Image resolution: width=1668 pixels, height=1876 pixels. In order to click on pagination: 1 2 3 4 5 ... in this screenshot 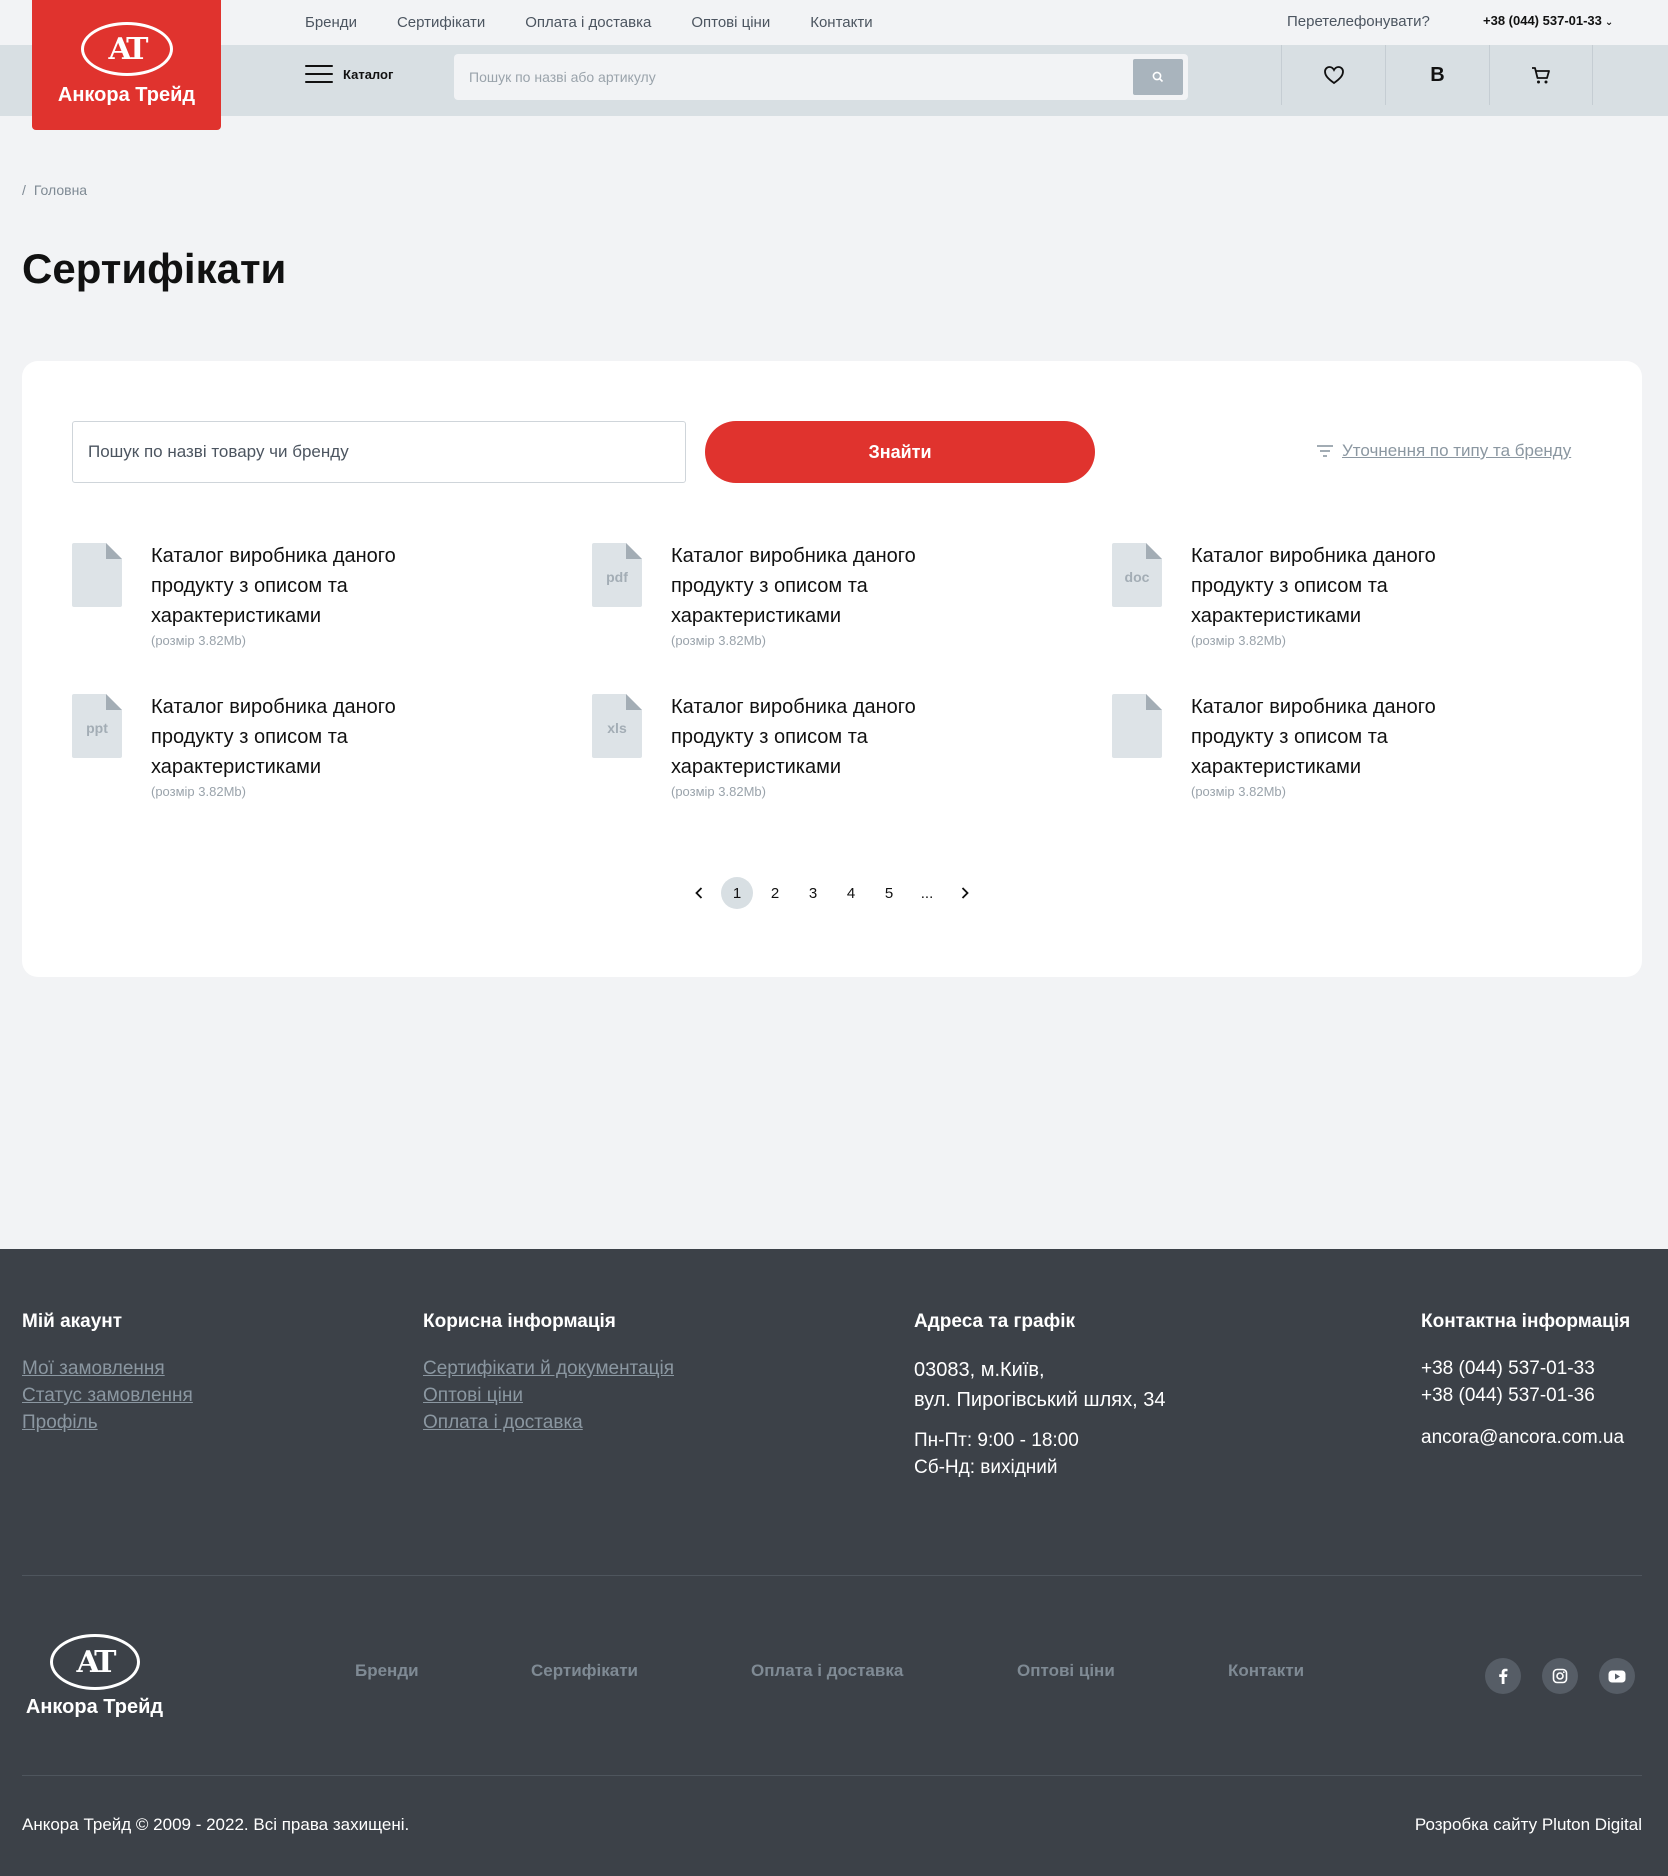, I will do `click(832, 893)`.